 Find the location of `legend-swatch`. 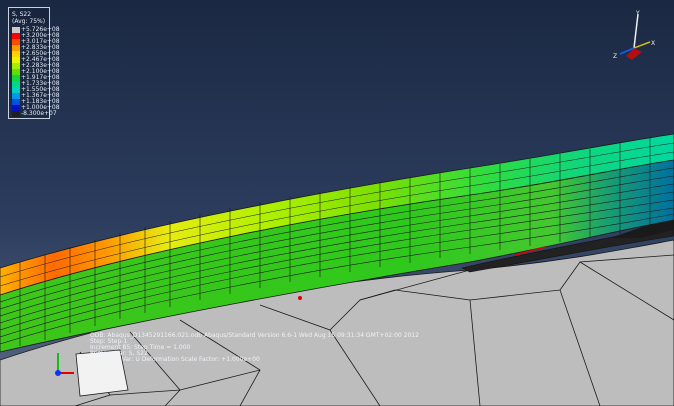

legend-swatch is located at coordinates (16, 114).